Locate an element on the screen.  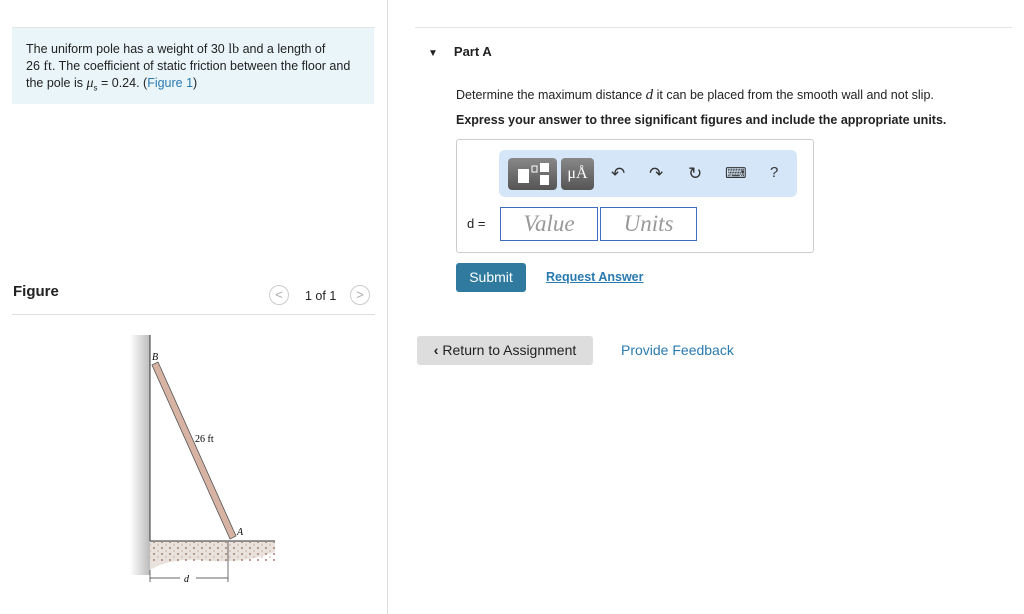
figure-link: Figure 1 is located at coordinates (170, 83).